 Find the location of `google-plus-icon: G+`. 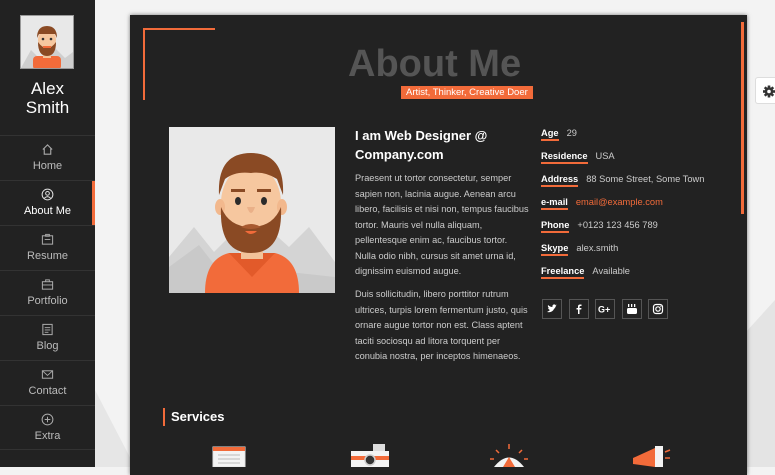

google-plus-icon: G+ is located at coordinates (604, 310).